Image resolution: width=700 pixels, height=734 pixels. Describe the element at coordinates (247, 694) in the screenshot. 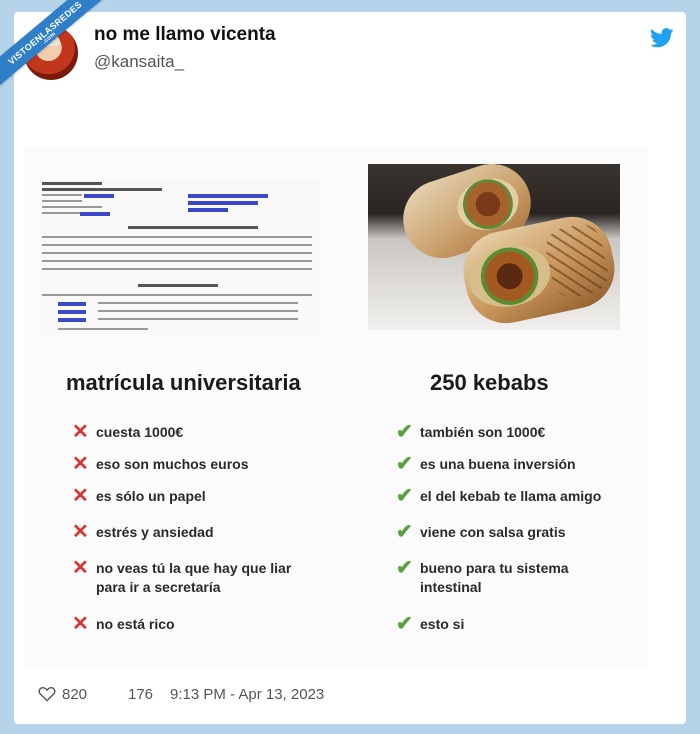

I see `tweet-timestamp: 9:13 PM - Apr 13, 2023` at that location.